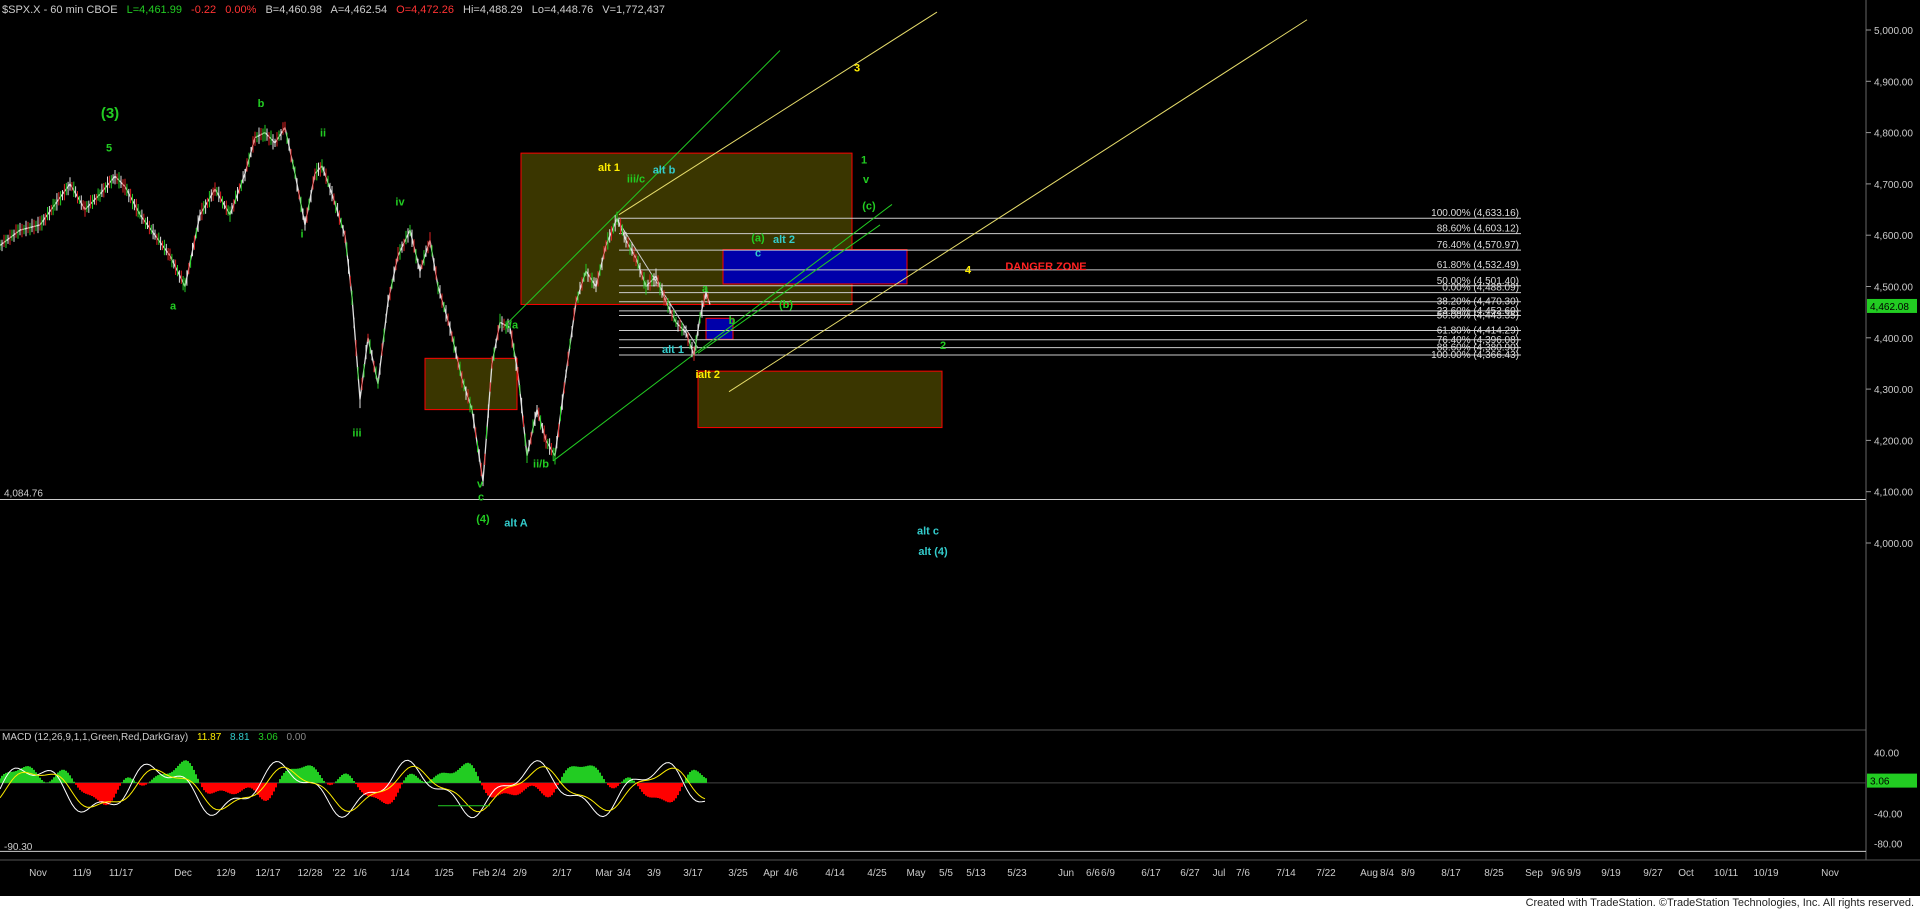 This screenshot has height=912, width=1920. I want to click on date-tick-label: 6/6, so click(1093, 873).